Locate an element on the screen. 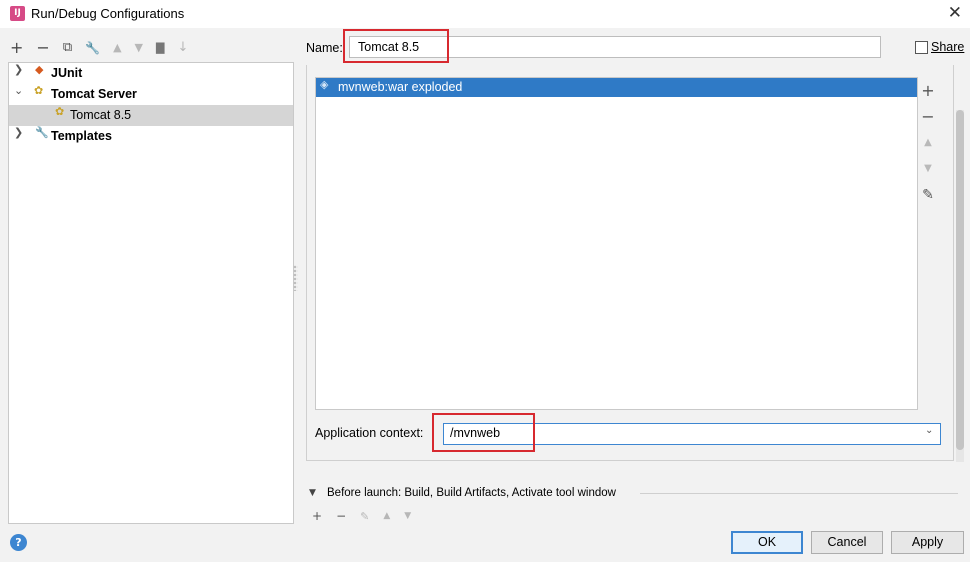 Image resolution: width=970 pixels, height=562 pixels. tree-item-label: Tomcat Server is located at coordinates (94, 94).